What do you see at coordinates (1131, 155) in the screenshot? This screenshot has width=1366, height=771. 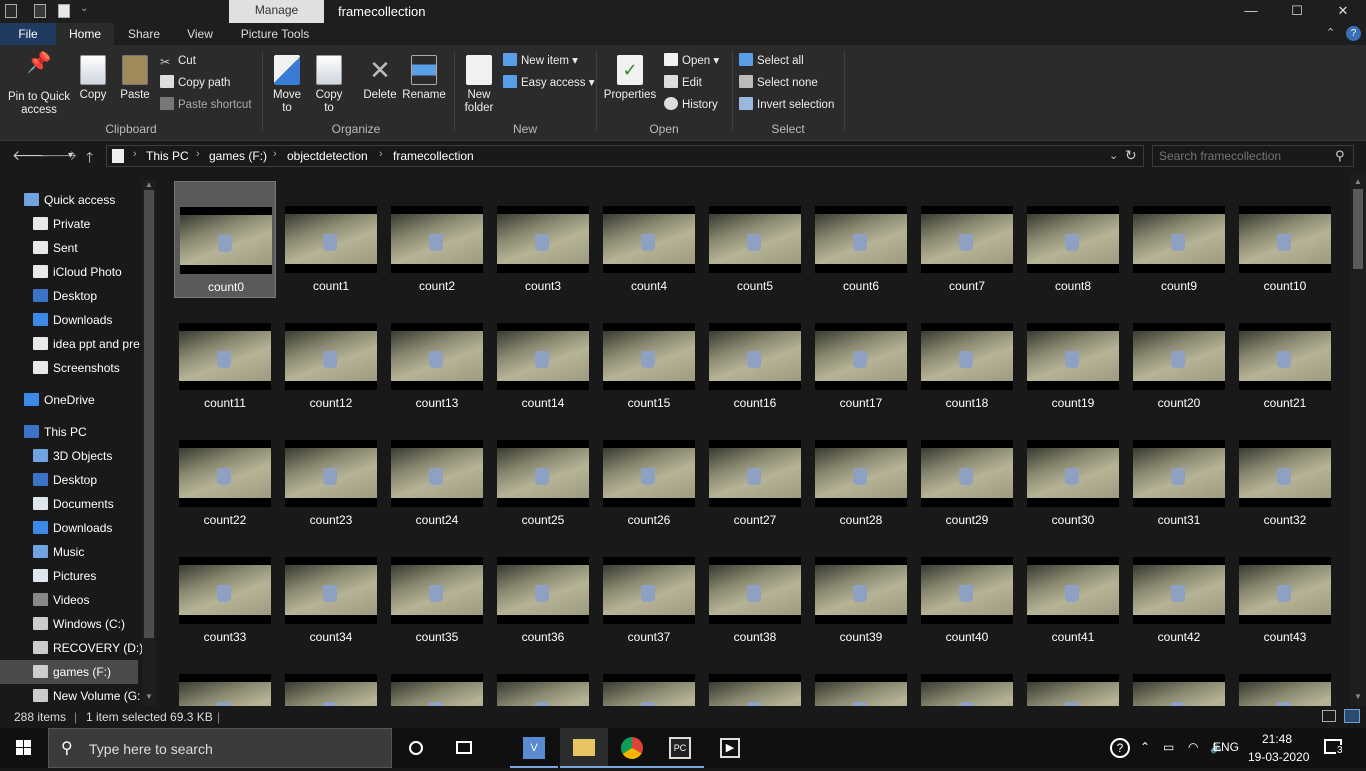 I see `refresh-icon: ↻` at bounding box center [1131, 155].